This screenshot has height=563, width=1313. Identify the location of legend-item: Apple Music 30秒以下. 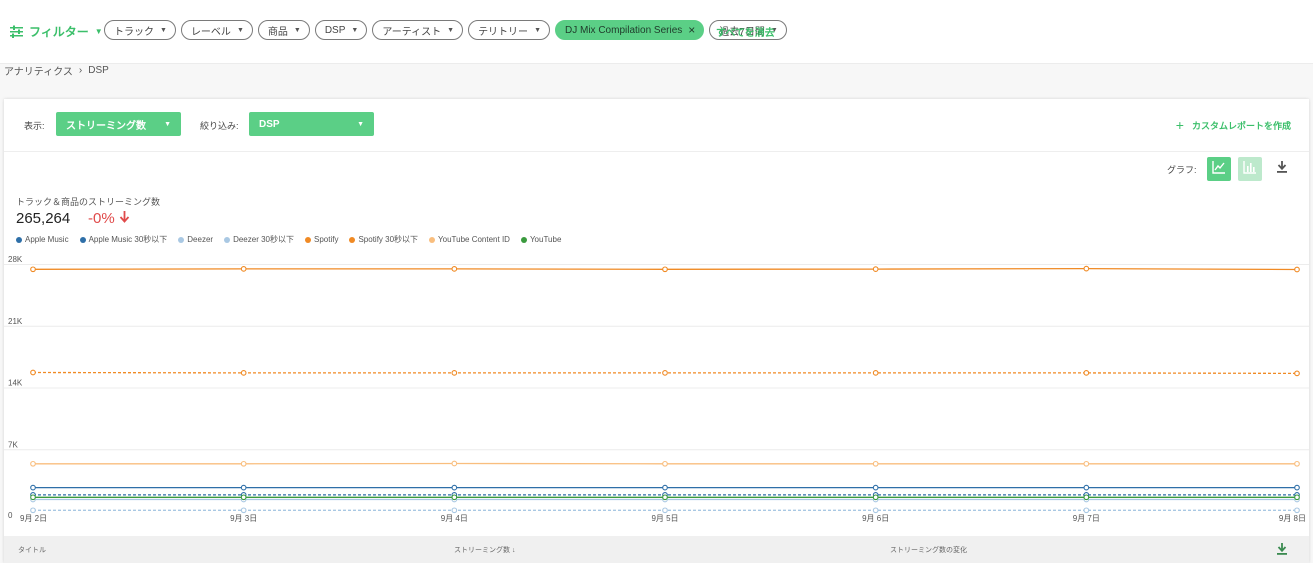
(123, 239).